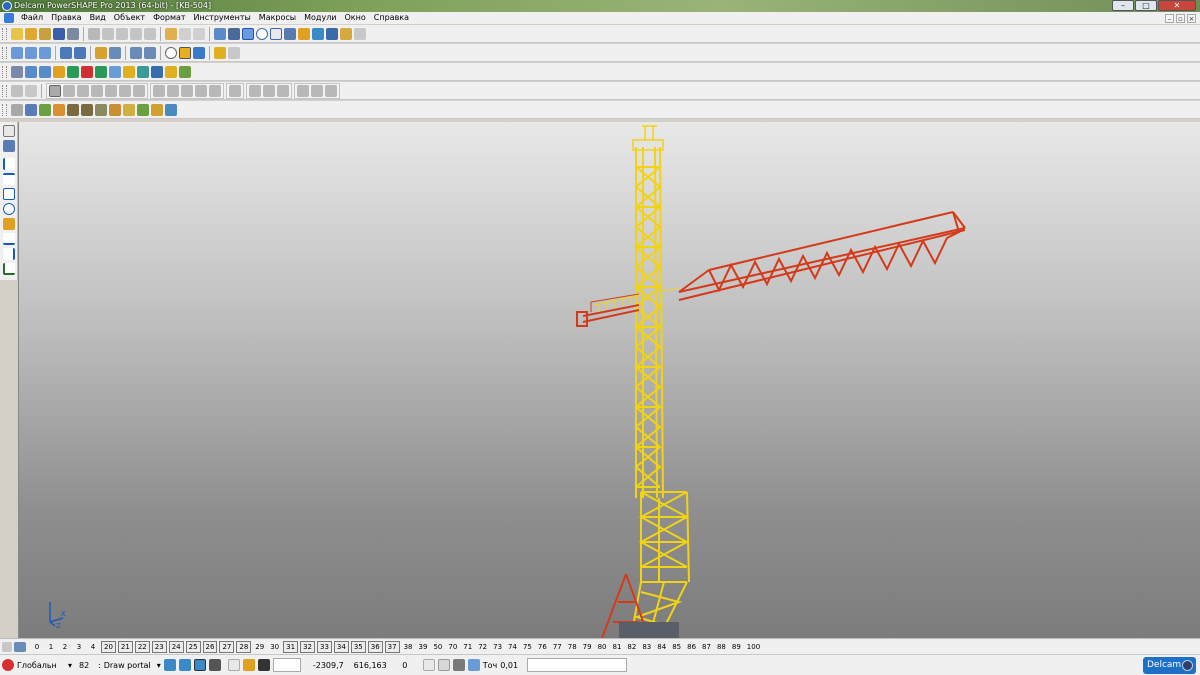  What do you see at coordinates (9, 131) in the screenshot?
I see `select-arrow-icon` at bounding box center [9, 131].